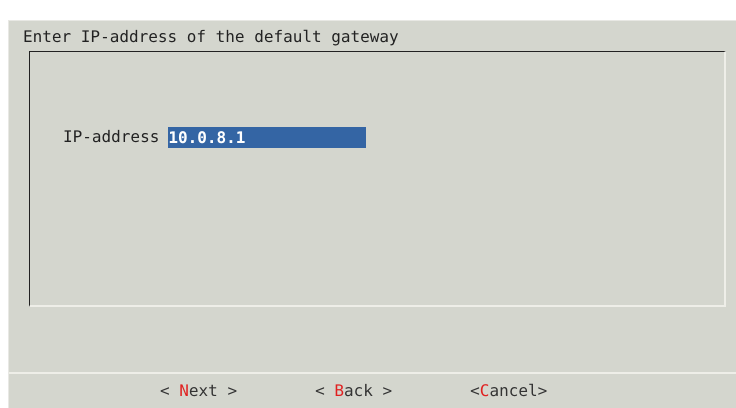 The height and width of the screenshot is (408, 736). Describe the element at coordinates (267, 137) in the screenshot. I see `ip-address-field: 10.0.8.1` at that location.